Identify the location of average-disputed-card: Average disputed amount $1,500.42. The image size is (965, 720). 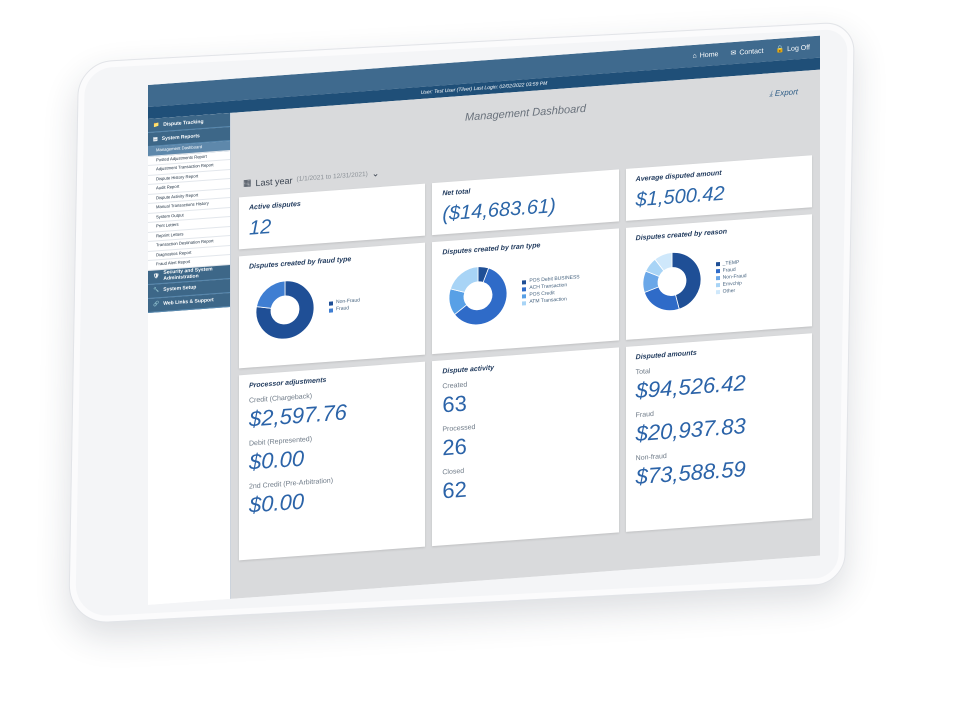
(718, 188).